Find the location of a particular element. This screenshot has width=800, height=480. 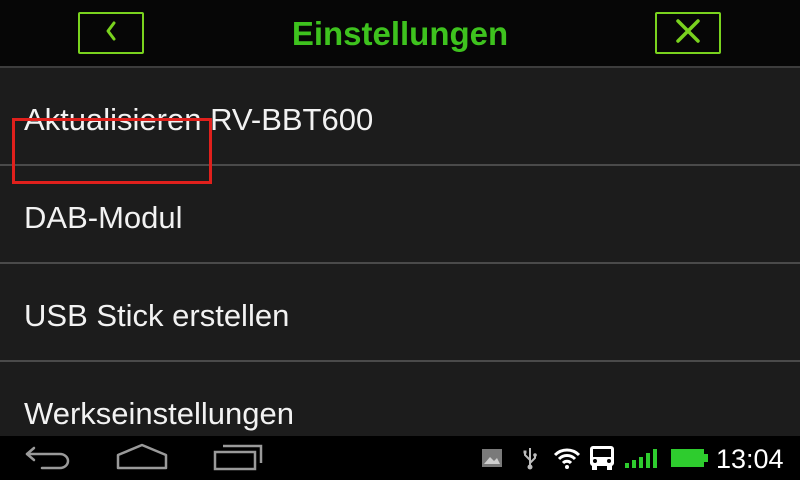

close-button is located at coordinates (688, 33).